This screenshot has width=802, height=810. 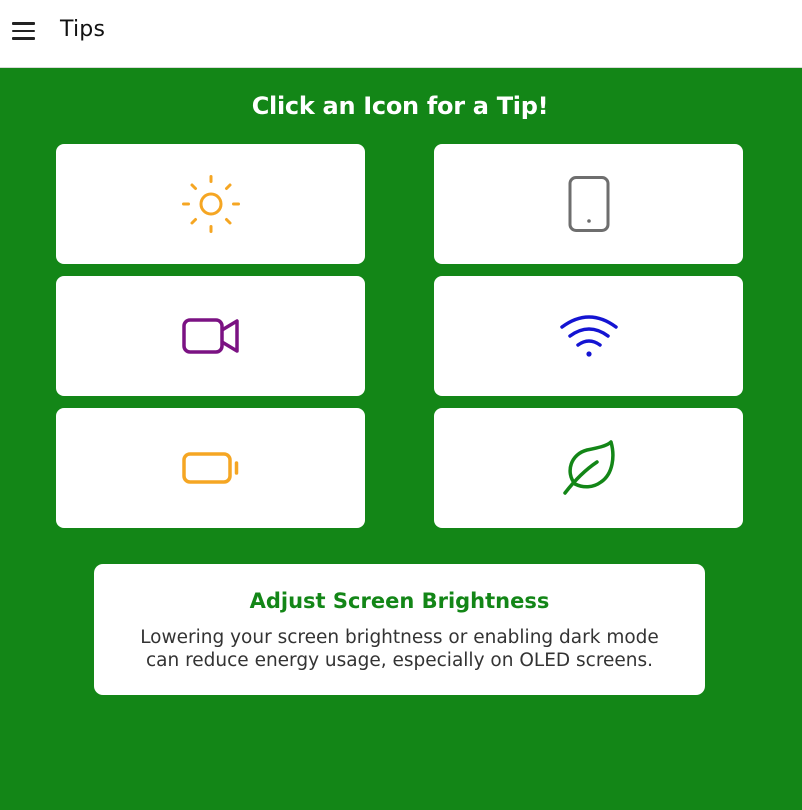 What do you see at coordinates (83, 29) in the screenshot?
I see `app-title: Tips` at bounding box center [83, 29].